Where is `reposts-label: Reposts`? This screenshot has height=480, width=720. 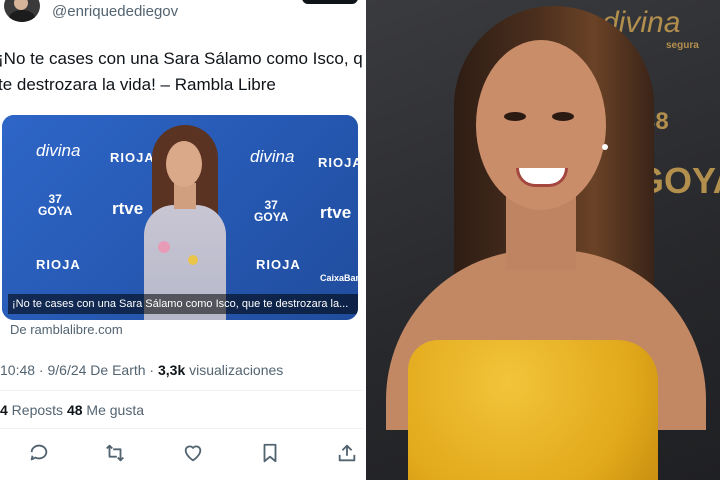
reposts-label: Reposts is located at coordinates (37, 410).